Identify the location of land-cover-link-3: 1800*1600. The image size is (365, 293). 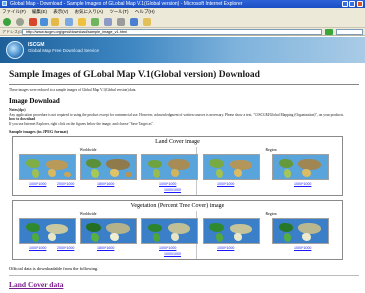
(105, 184).